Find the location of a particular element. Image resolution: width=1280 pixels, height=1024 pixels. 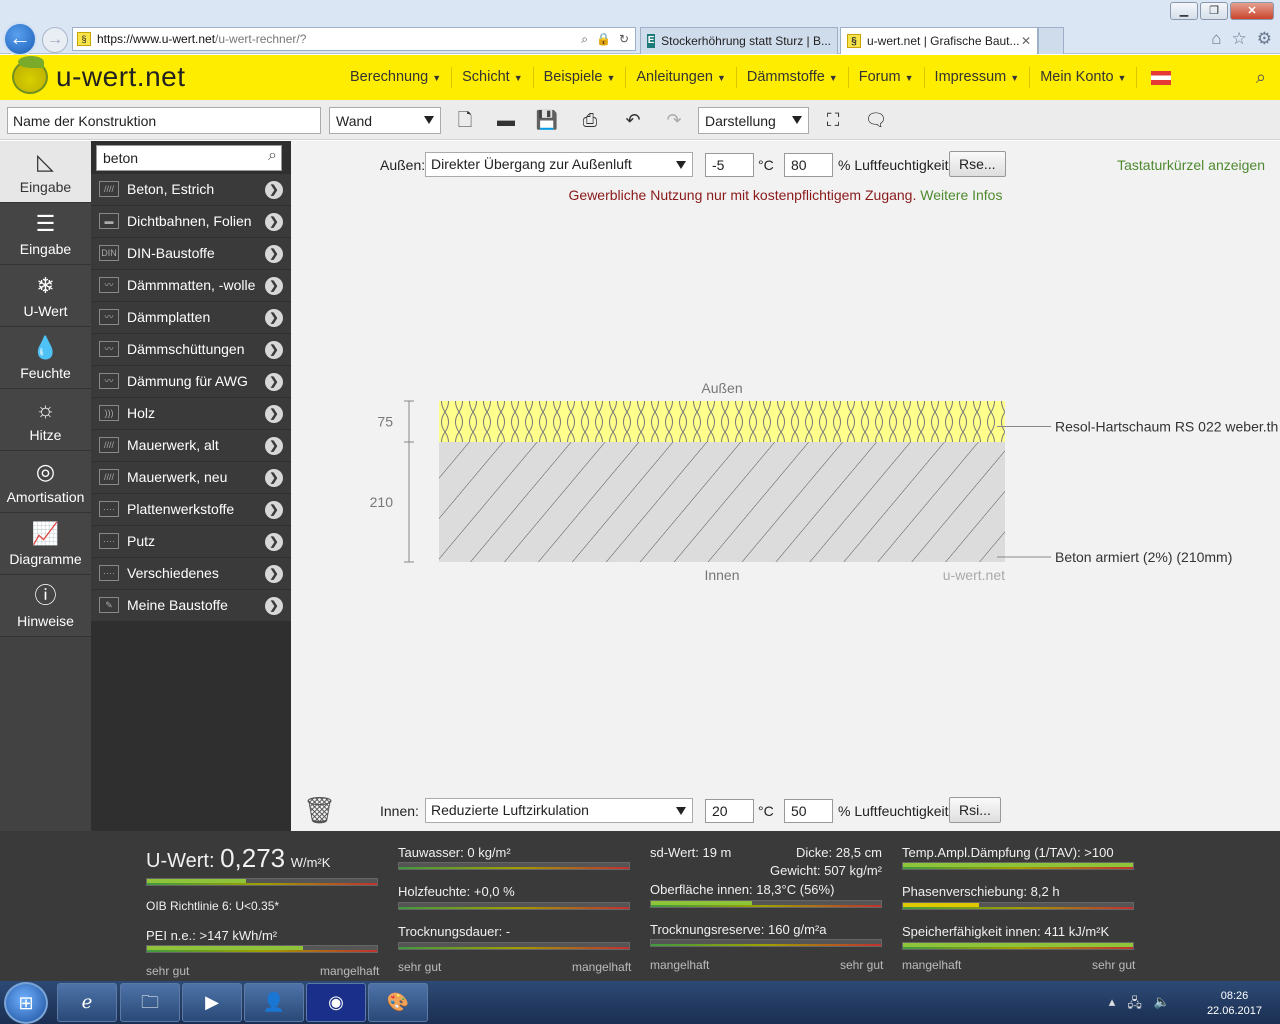

sidebar-item-amortisation: ◎ Amortisation is located at coordinates (45, 482).